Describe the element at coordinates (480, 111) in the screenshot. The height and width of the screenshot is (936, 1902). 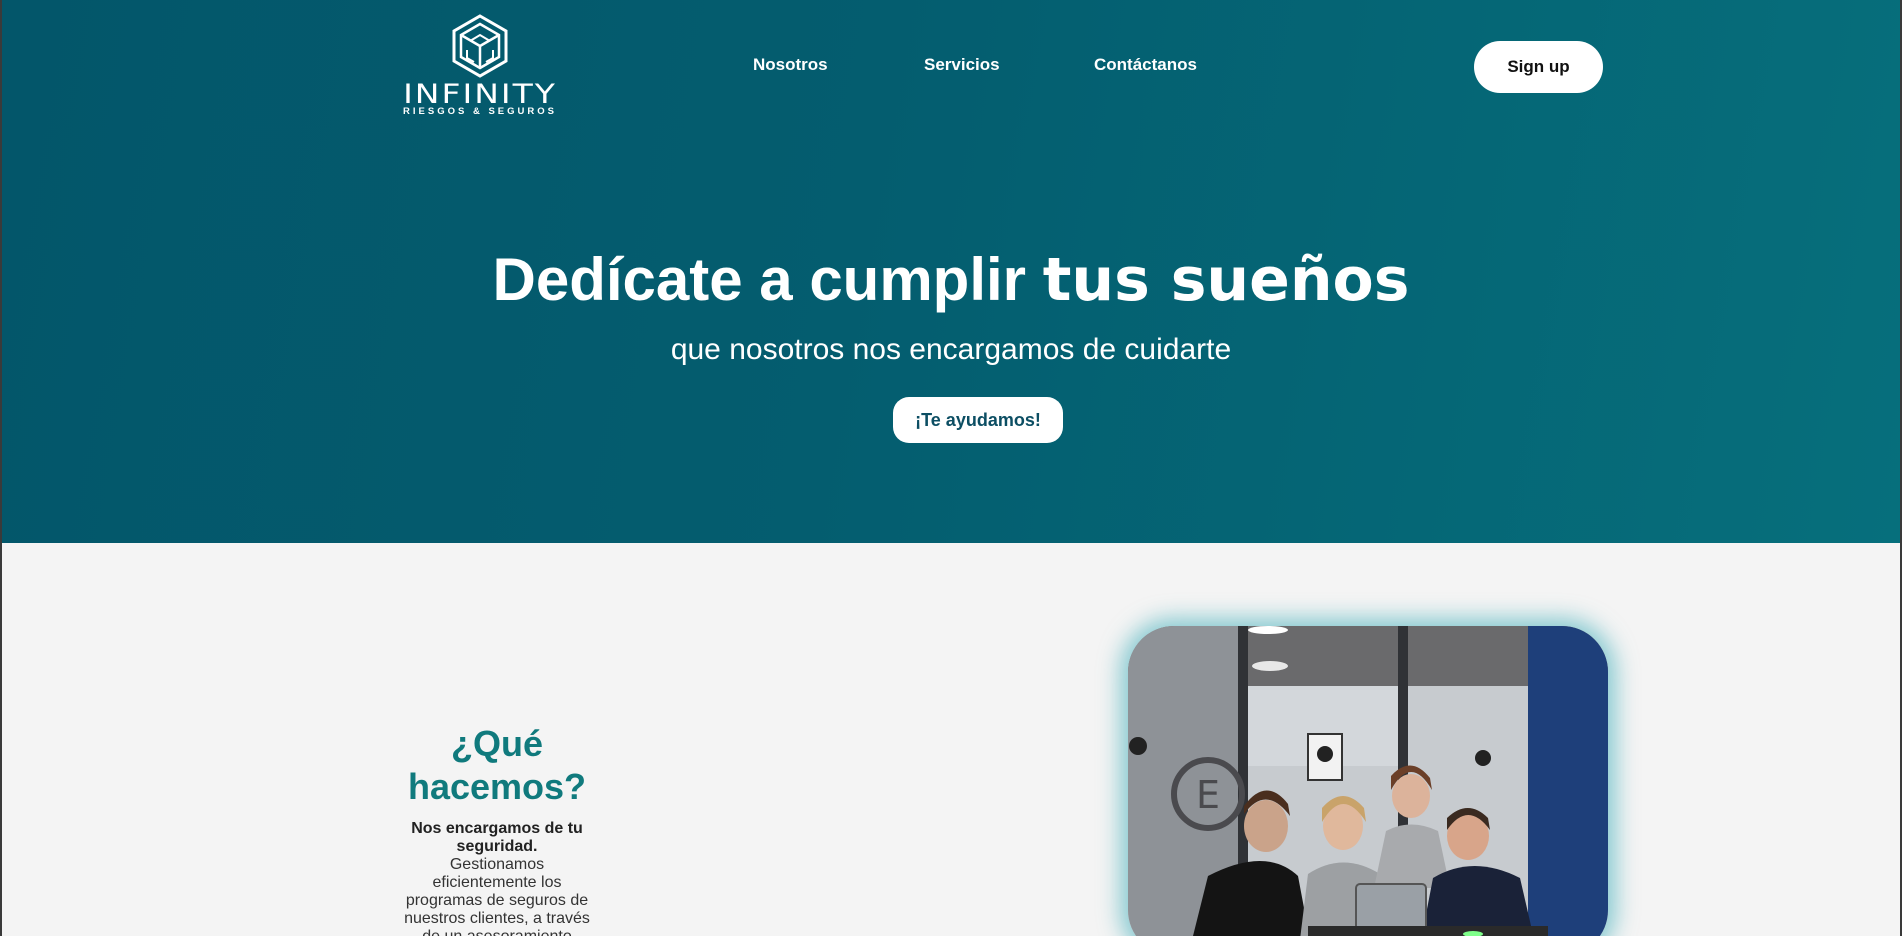
I see `brand-tagline: RIESGOS & SEGUROS` at that location.